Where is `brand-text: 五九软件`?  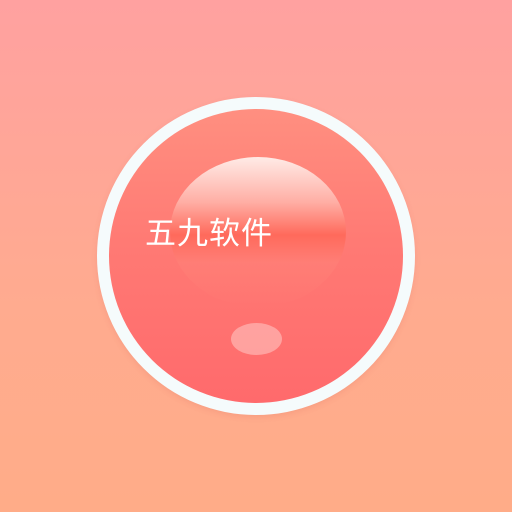 brand-text: 五九软件 is located at coordinates (209, 234).